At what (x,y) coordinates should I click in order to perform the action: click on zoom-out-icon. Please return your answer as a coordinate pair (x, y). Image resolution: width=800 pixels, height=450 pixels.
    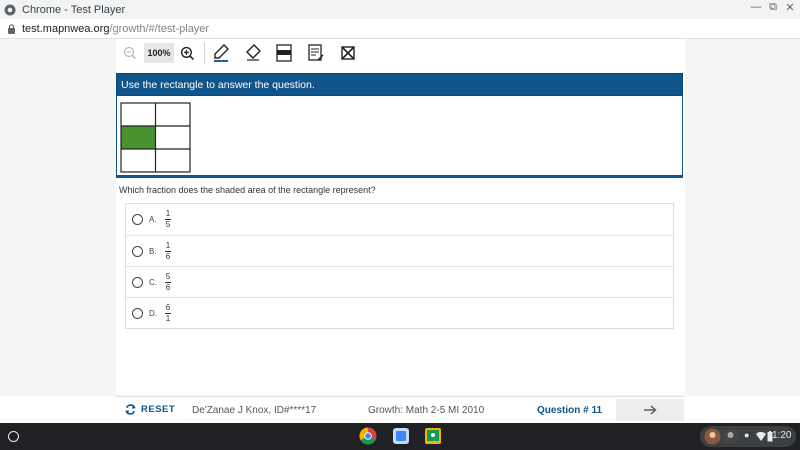
    Looking at the image, I should click on (130, 53).